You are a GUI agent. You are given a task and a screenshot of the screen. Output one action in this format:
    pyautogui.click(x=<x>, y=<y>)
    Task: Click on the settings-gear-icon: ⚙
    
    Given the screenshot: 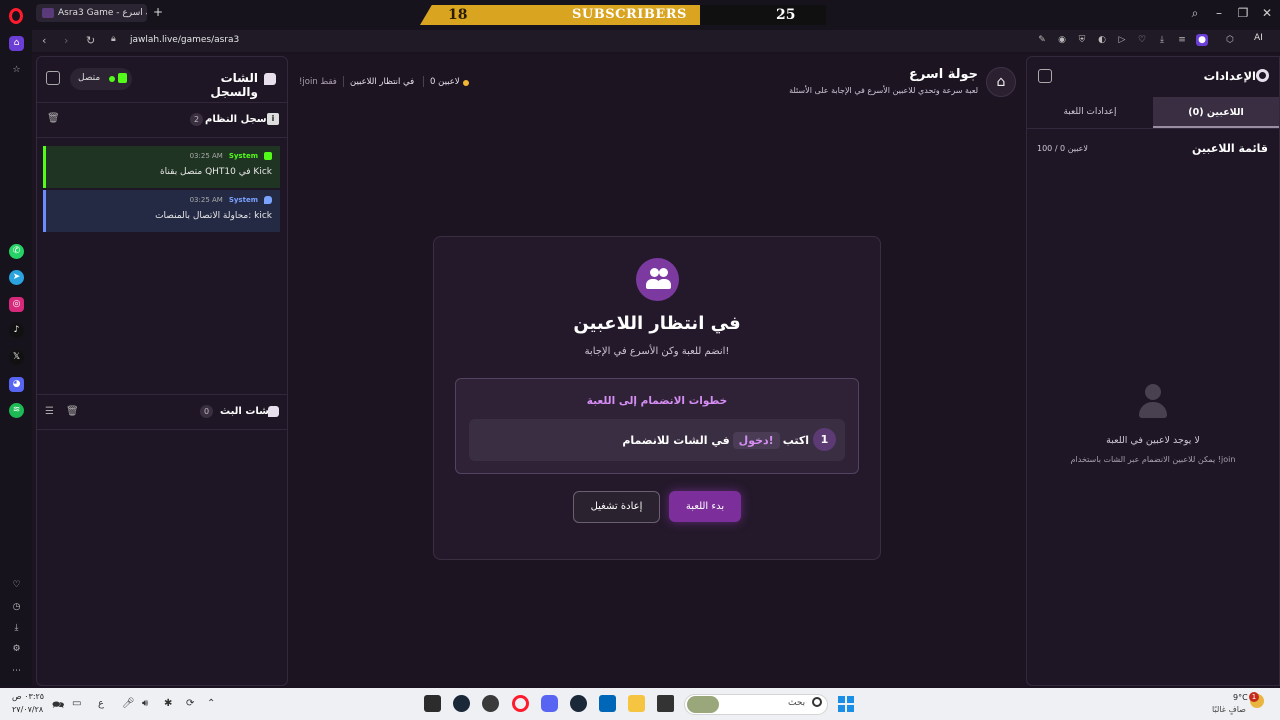 What is the action you would take?
    pyautogui.click(x=16, y=649)
    